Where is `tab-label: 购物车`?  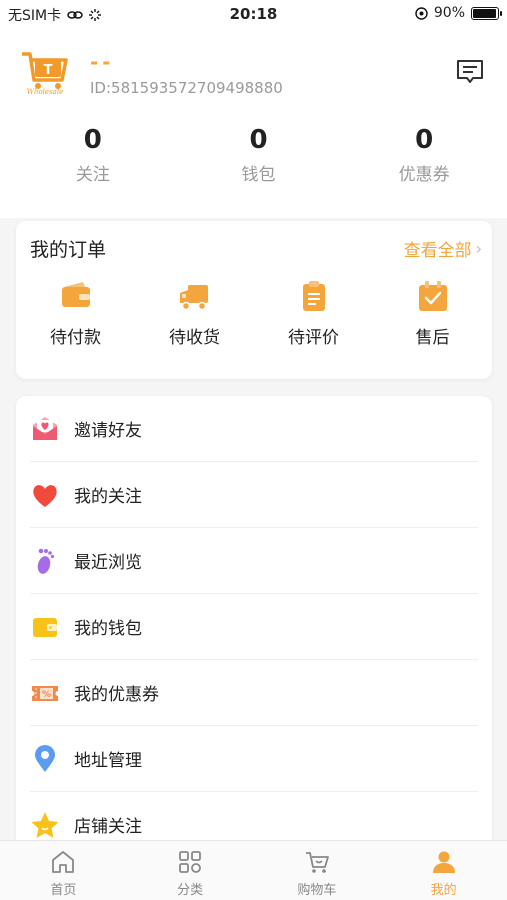 tab-label: 购物车 is located at coordinates (317, 890).